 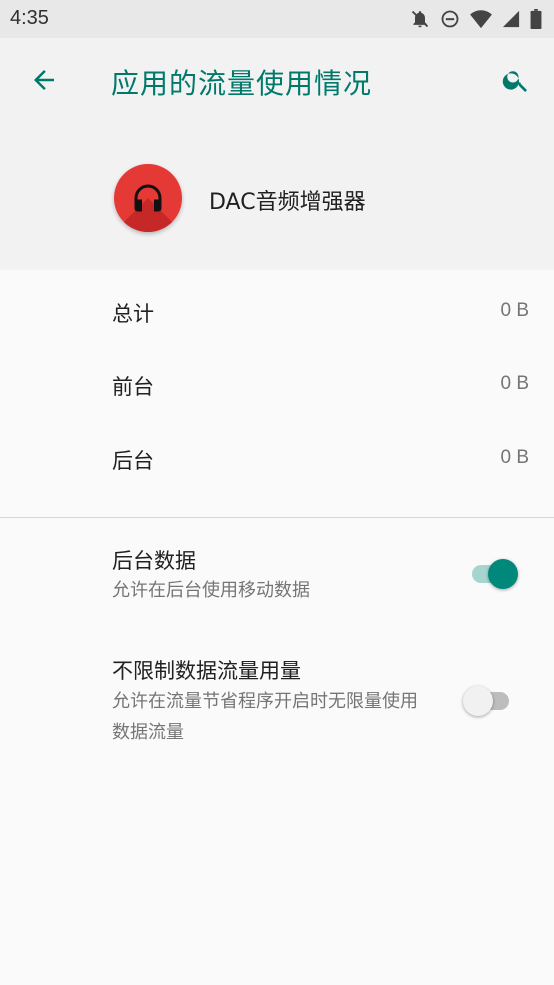 I want to click on toolbar: 应用的流量使用情况, so click(x=277, y=81).